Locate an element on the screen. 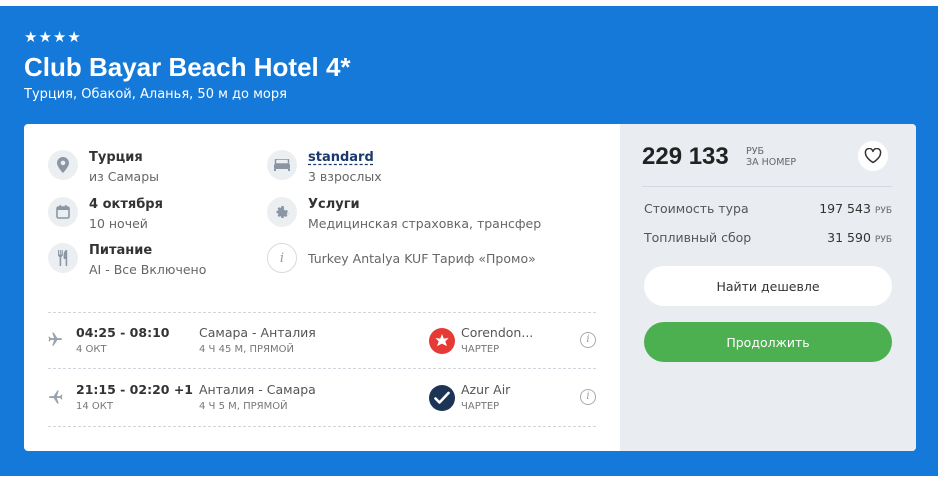 The image size is (943, 479). hotel-stars: ★★★★ is located at coordinates (53, 37).